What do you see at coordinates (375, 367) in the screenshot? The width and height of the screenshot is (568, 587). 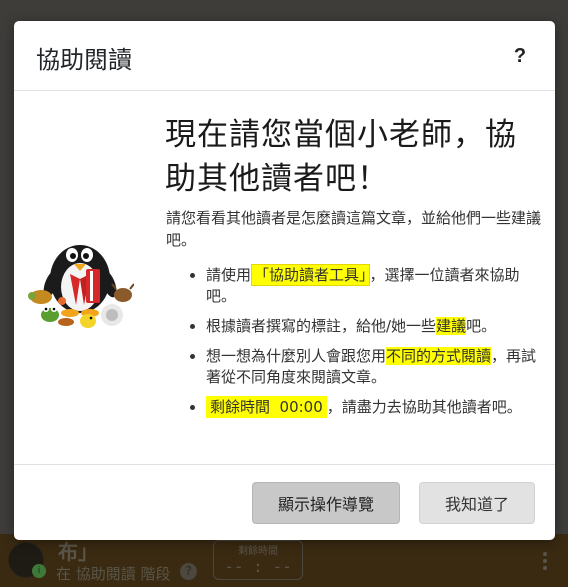 I see `list-item: 想一想為什麼別人會跟您用不同的方式閱讀，再試著從不同角度來閱讀文章。` at bounding box center [375, 367].